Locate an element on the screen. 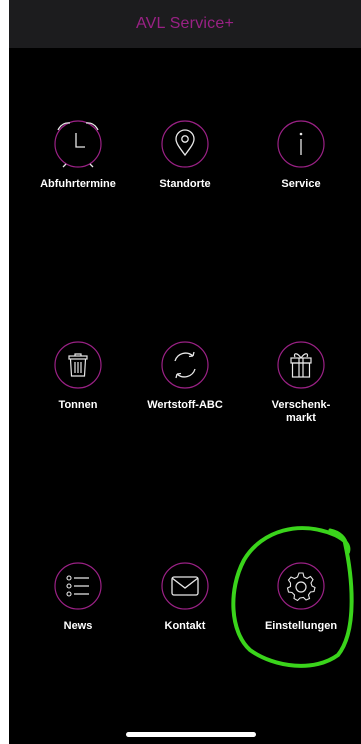  tile-service: Service is located at coordinates (301, 155).